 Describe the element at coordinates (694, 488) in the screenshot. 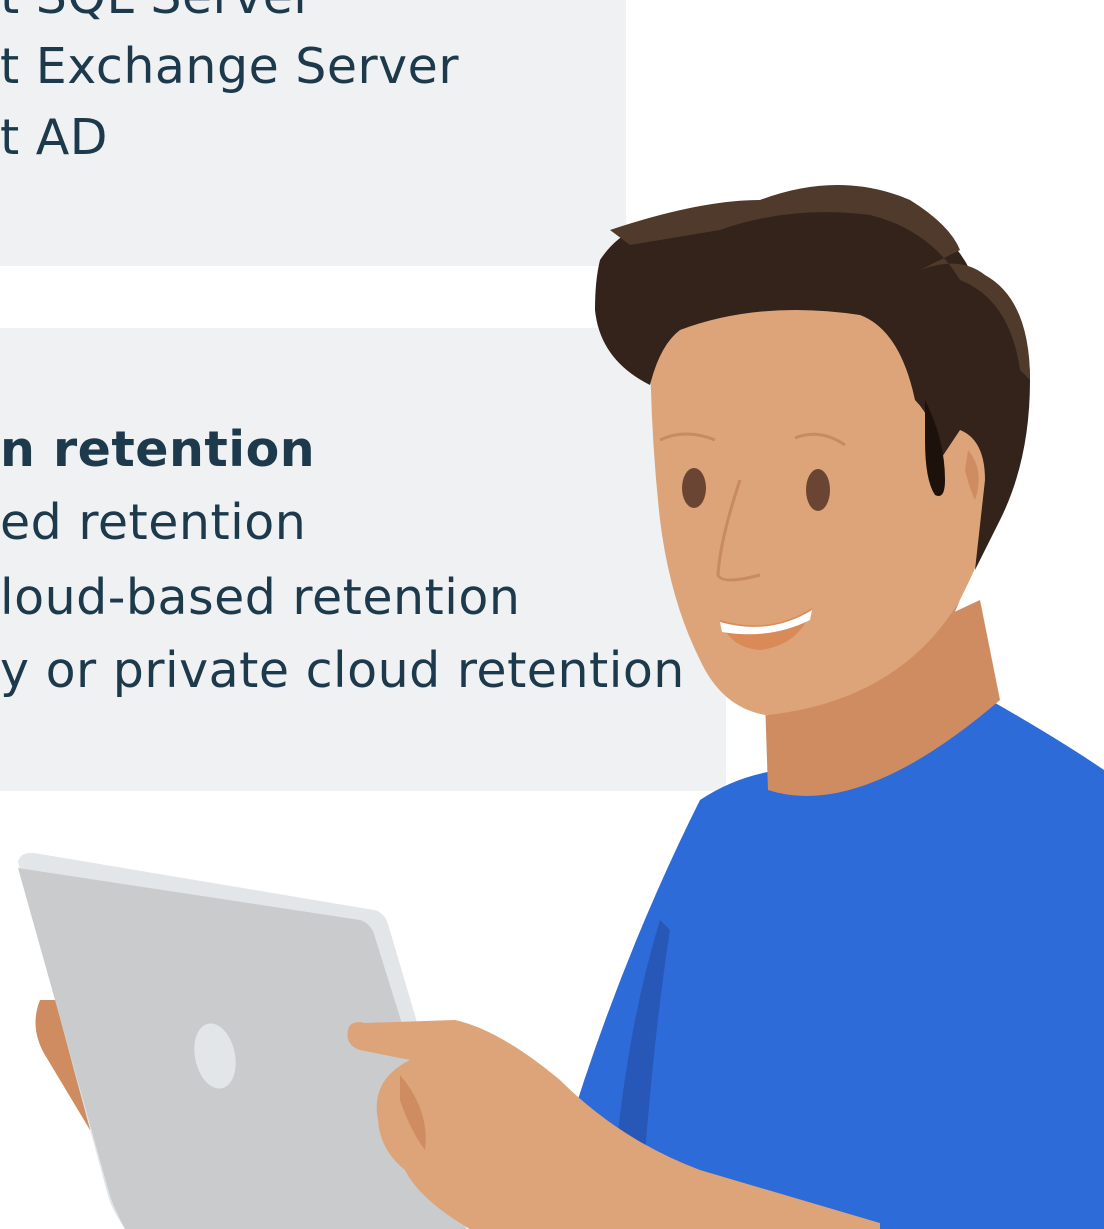

I see `left-eye` at that location.